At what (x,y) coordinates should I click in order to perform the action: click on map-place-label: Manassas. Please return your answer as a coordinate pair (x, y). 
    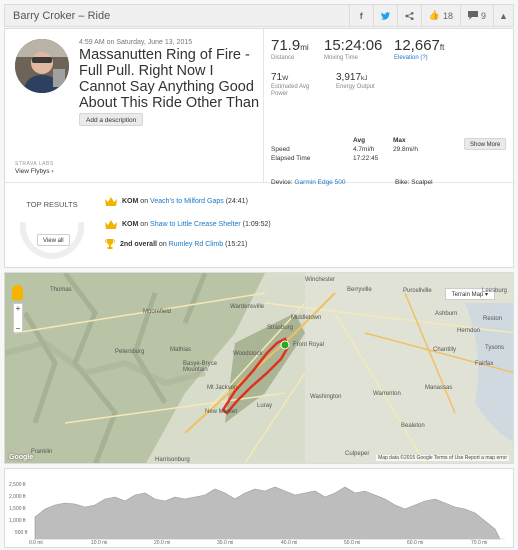
    Looking at the image, I should click on (439, 388).